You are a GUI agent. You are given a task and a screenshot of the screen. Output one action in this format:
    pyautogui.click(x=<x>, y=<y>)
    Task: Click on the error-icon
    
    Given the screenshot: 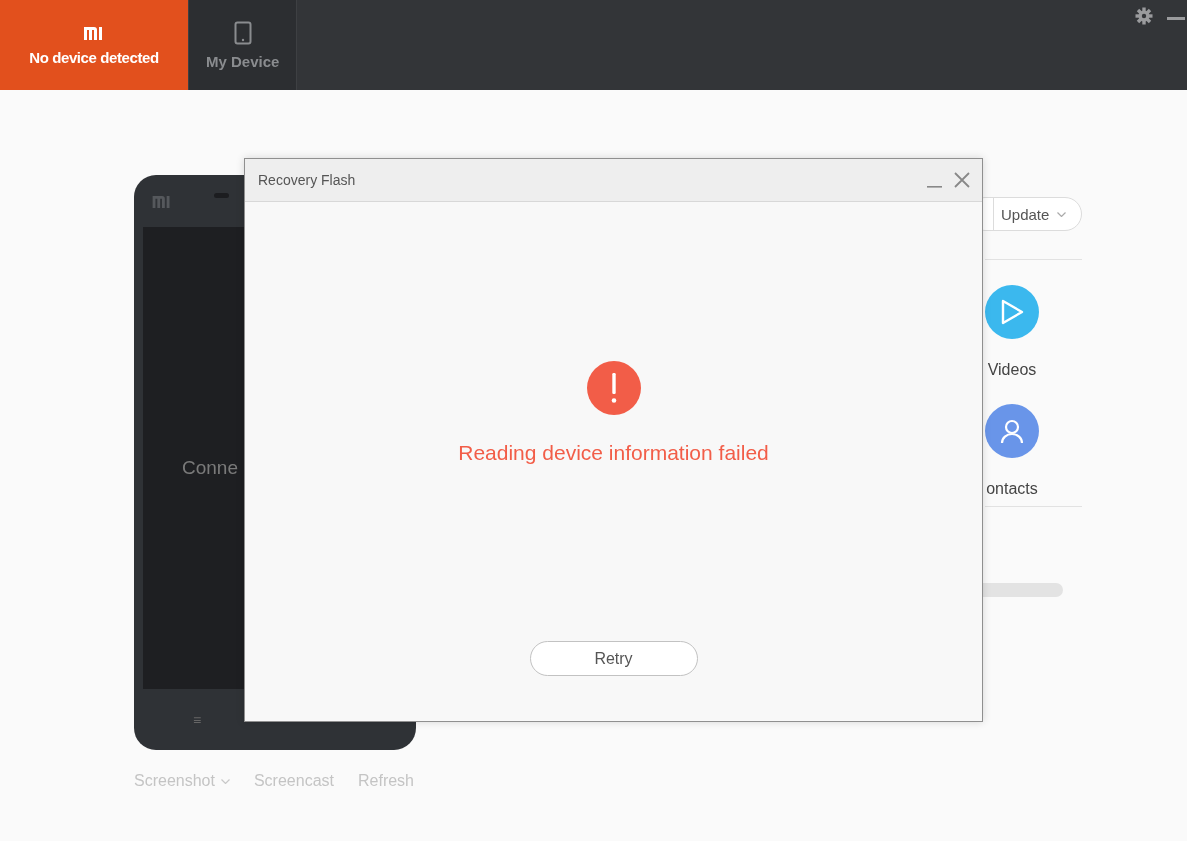 What is the action you would take?
    pyautogui.click(x=613, y=388)
    